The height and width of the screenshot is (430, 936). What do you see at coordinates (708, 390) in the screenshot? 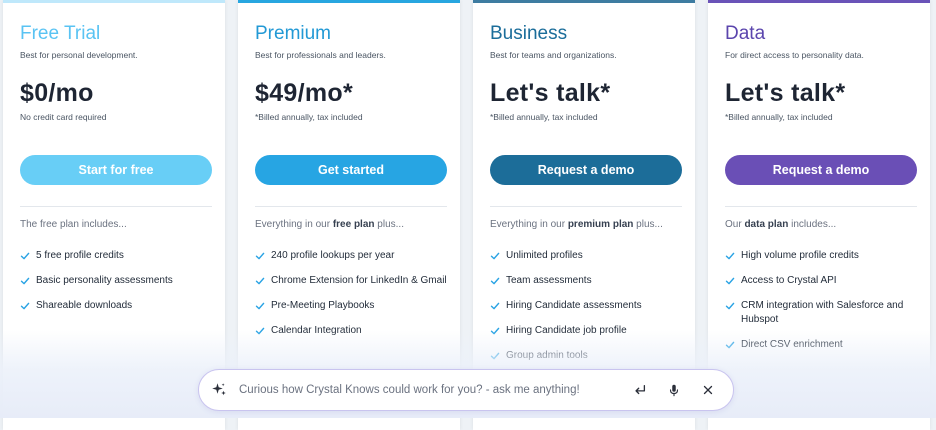
I see `close-icon` at bounding box center [708, 390].